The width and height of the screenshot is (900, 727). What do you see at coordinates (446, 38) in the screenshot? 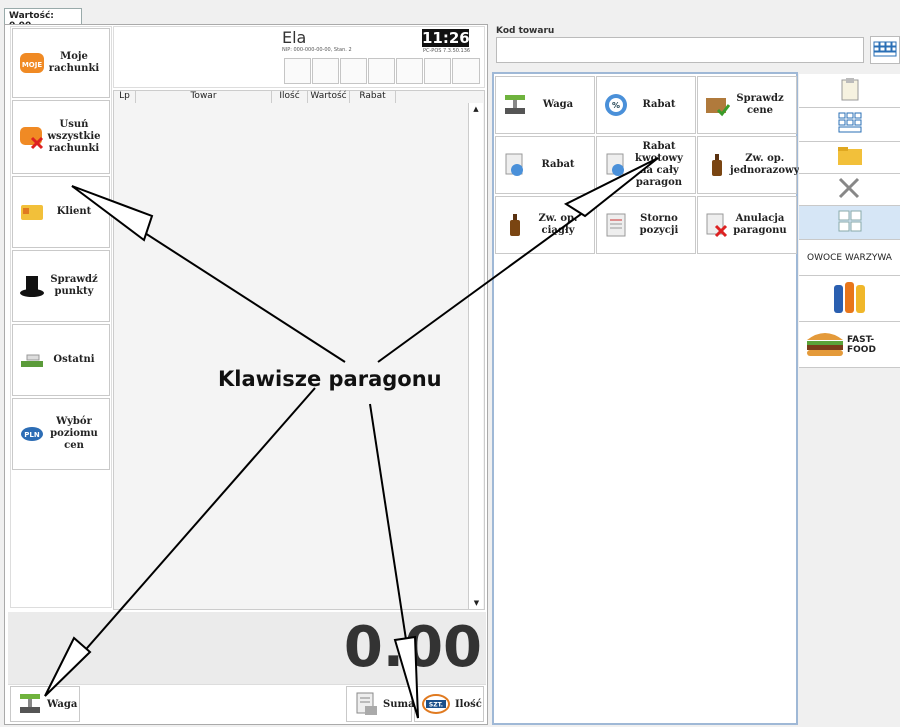
I see `clock: 11:26` at bounding box center [446, 38].